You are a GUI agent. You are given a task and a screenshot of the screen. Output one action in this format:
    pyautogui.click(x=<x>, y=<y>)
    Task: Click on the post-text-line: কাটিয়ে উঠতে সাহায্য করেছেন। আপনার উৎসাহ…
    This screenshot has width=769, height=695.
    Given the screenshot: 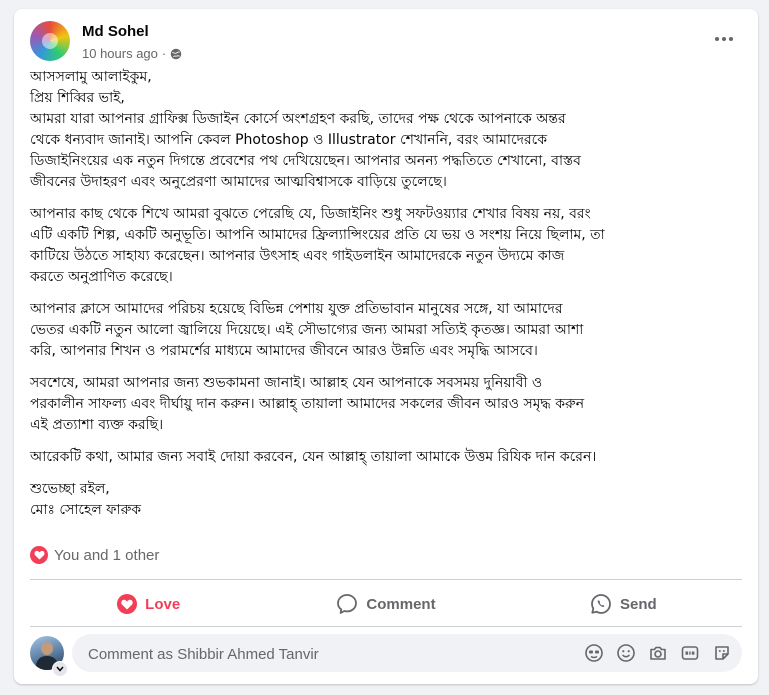 What is the action you would take?
    pyautogui.click(x=297, y=256)
    